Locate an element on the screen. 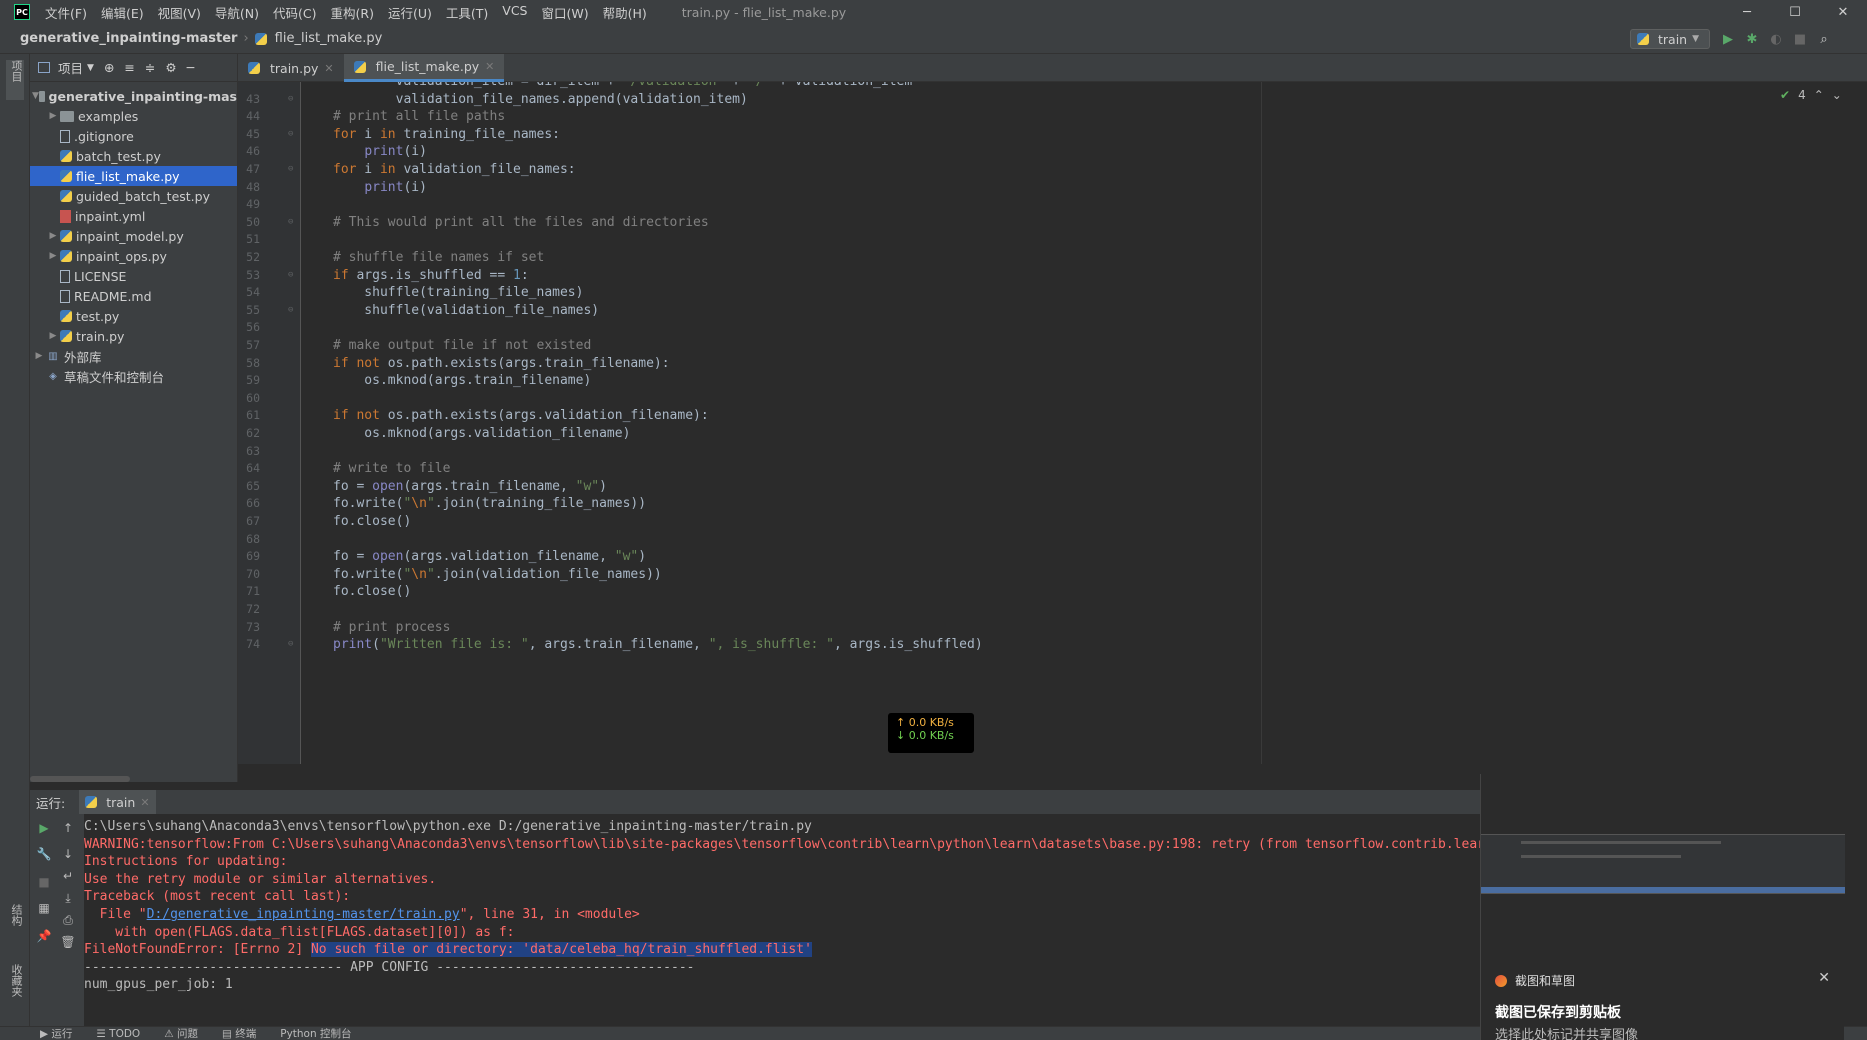 The height and width of the screenshot is (1040, 1867). menu-item: 编辑(E) is located at coordinates (122, 12).